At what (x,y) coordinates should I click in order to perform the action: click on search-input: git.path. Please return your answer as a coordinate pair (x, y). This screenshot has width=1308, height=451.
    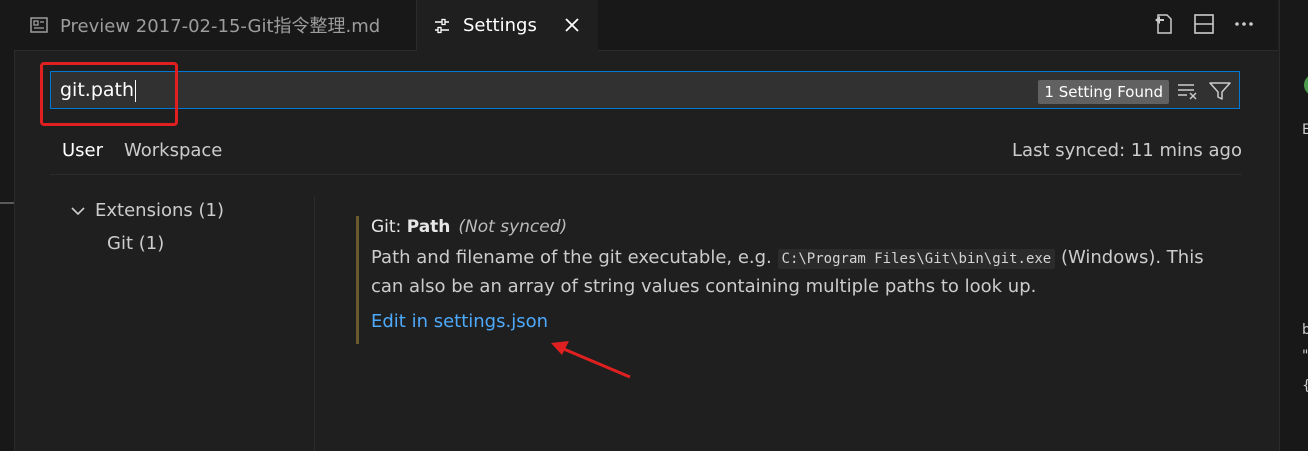
    Looking at the image, I should click on (98, 90).